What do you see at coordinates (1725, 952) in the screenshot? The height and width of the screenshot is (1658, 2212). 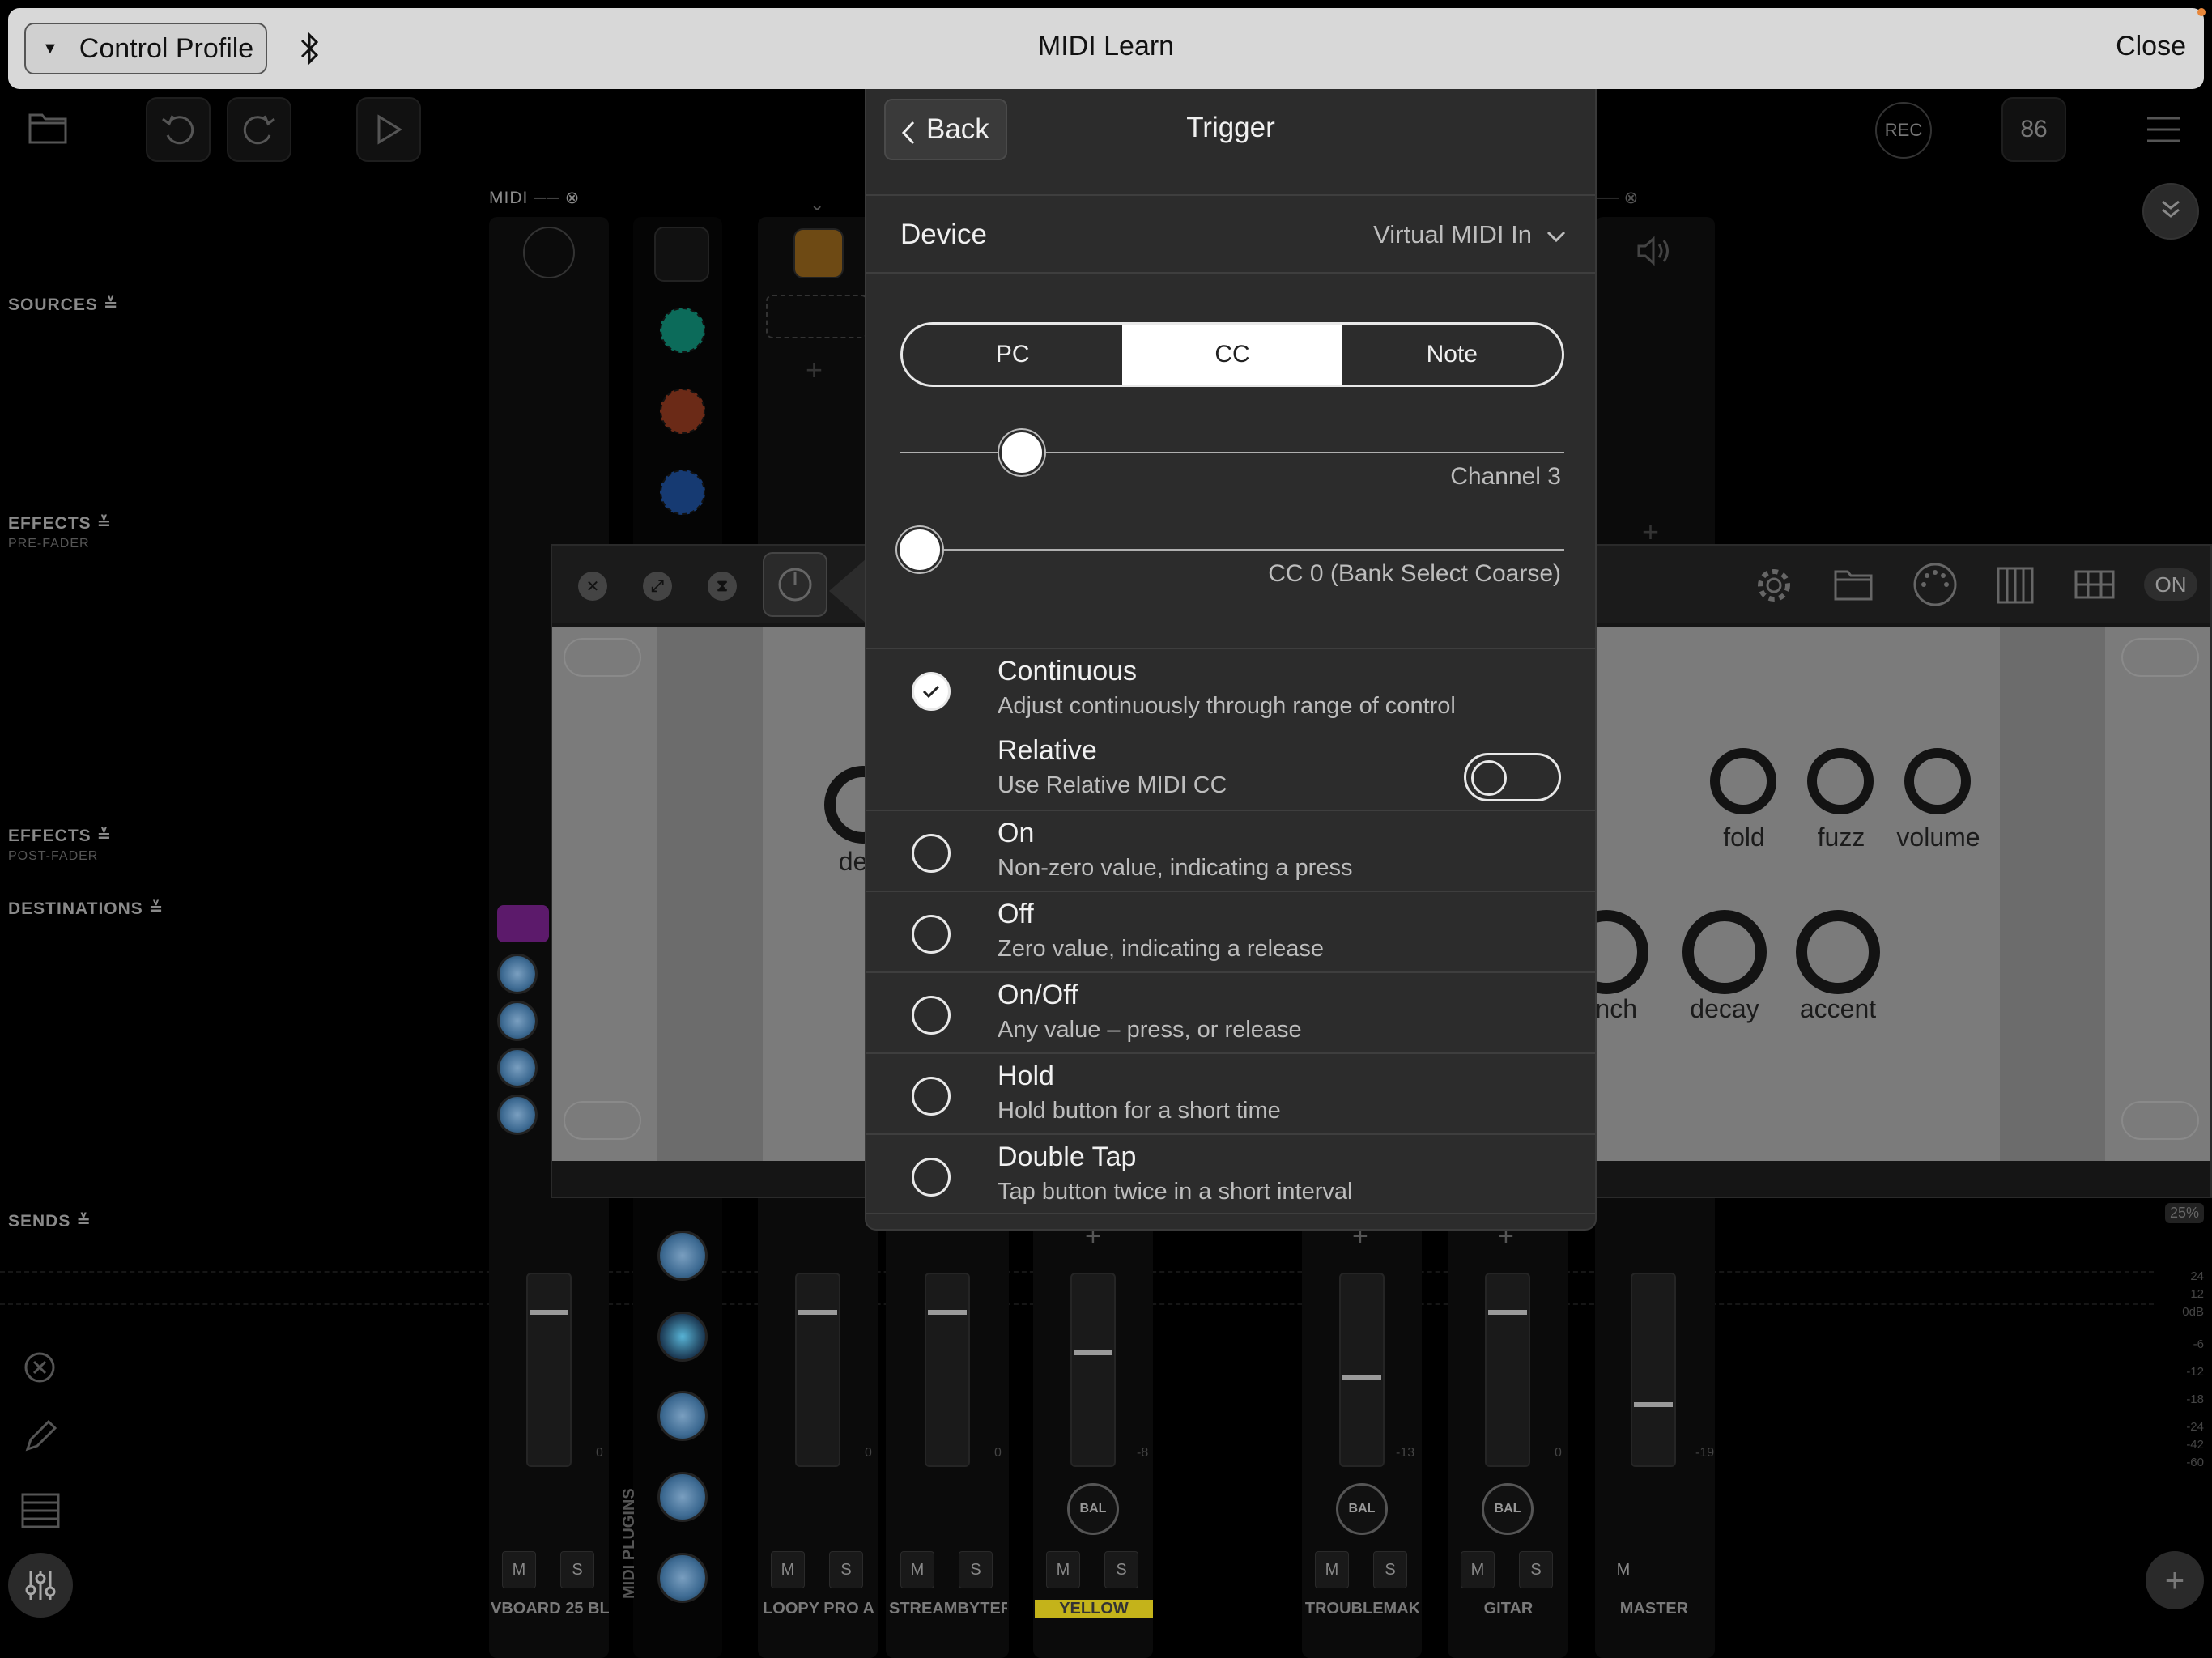 I see `decay-knob` at bounding box center [1725, 952].